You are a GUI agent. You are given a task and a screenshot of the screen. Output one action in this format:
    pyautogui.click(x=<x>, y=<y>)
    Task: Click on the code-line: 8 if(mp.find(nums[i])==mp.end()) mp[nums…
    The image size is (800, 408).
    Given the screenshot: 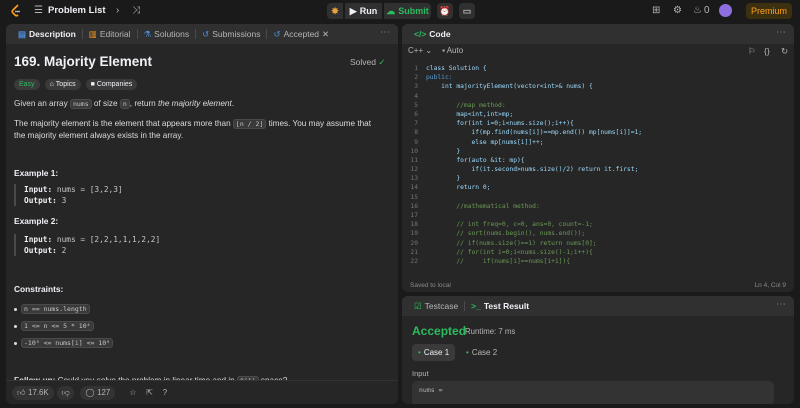 What is the action you would take?
    pyautogui.click(x=598, y=132)
    